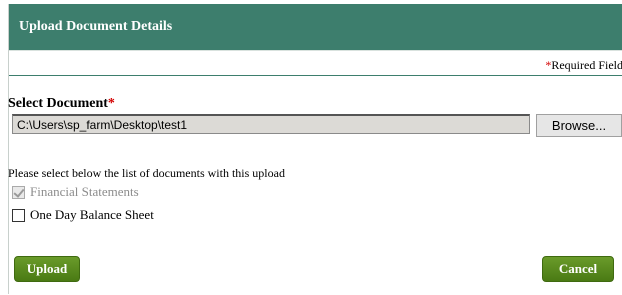  What do you see at coordinates (578, 269) in the screenshot?
I see `cancel-button: Cancel` at bounding box center [578, 269].